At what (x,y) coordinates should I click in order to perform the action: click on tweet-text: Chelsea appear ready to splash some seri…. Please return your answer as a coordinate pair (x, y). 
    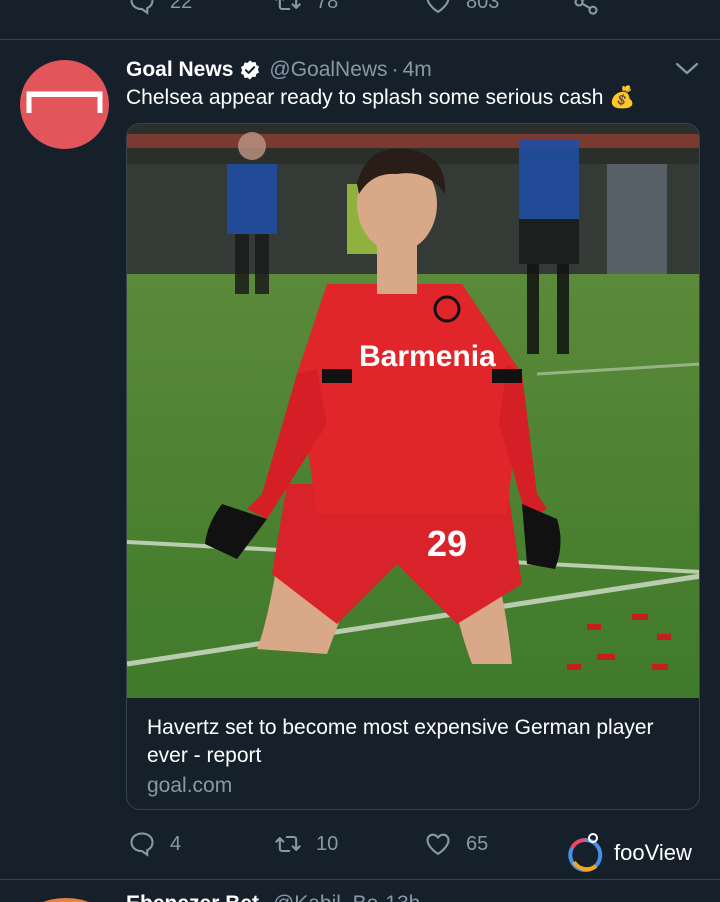
    Looking at the image, I should click on (381, 97).